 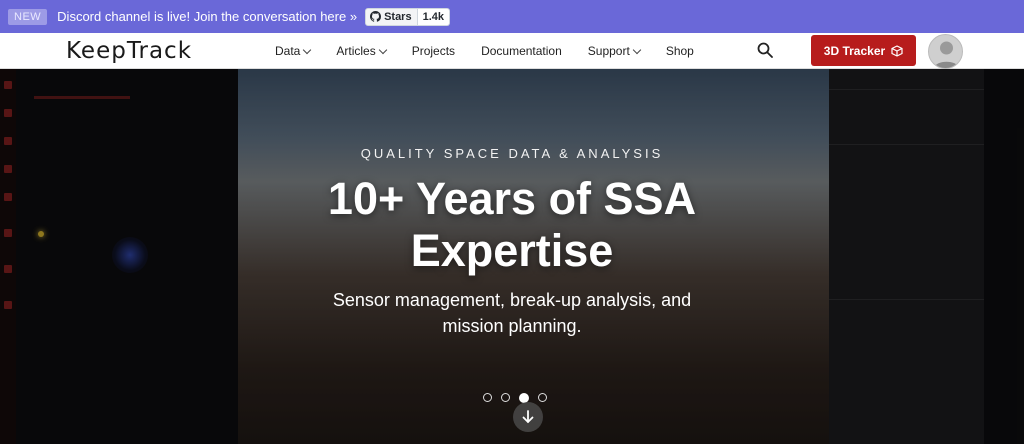 What do you see at coordinates (288, 51) in the screenshot?
I see `nav-item-label: Data` at bounding box center [288, 51].